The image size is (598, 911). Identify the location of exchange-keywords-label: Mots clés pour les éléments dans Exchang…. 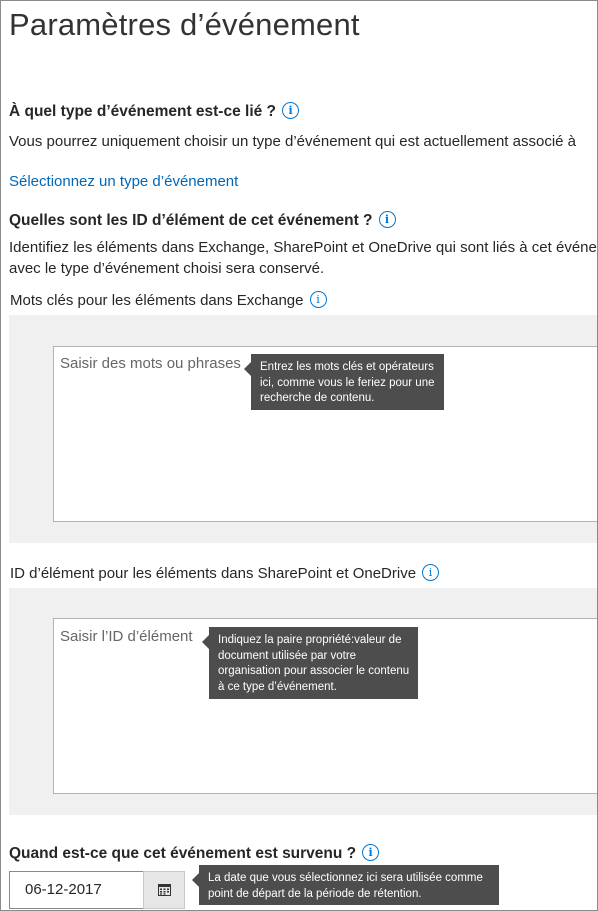
(168, 300).